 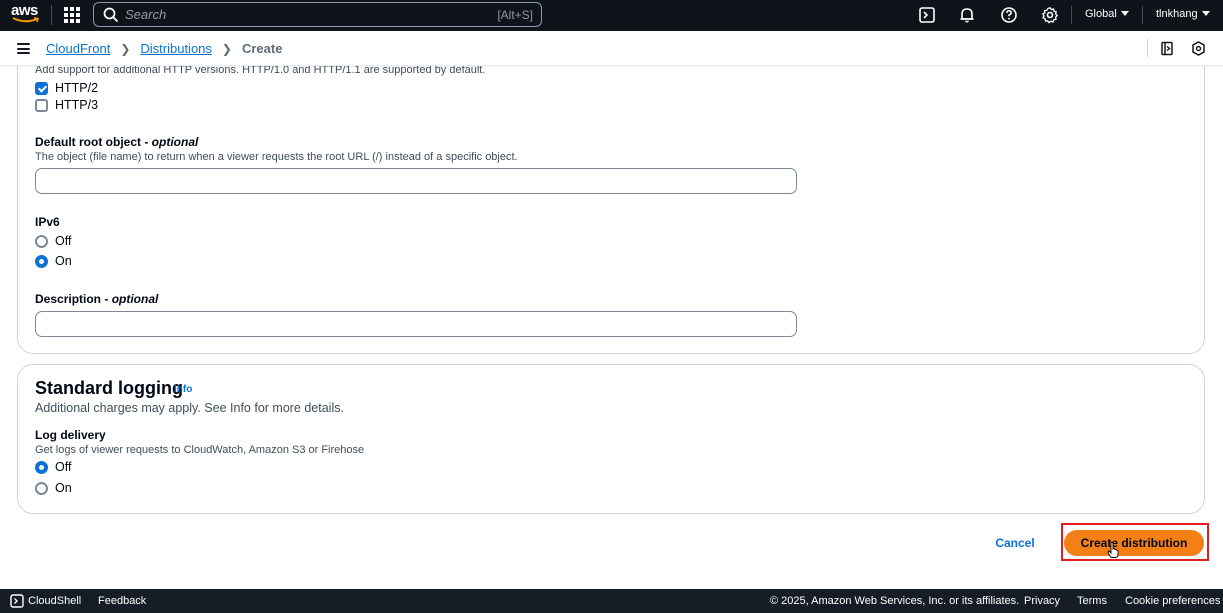 What do you see at coordinates (41, 261) in the screenshot?
I see `ipv6-on-radio` at bounding box center [41, 261].